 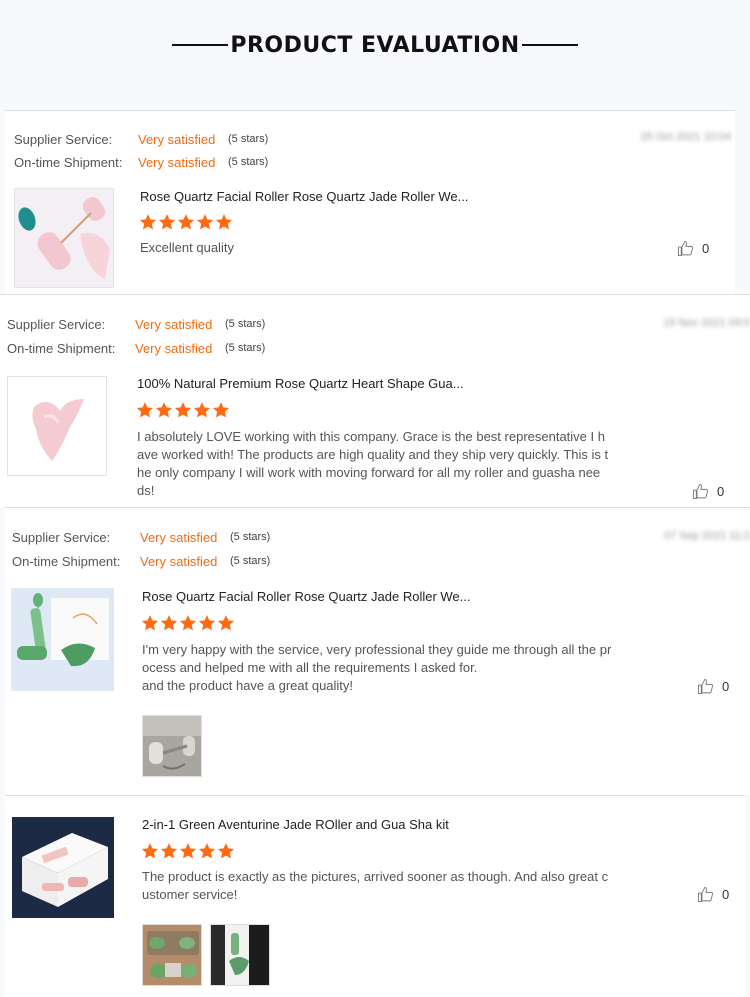 I want to click on heading-left-rule, so click(x=200, y=45).